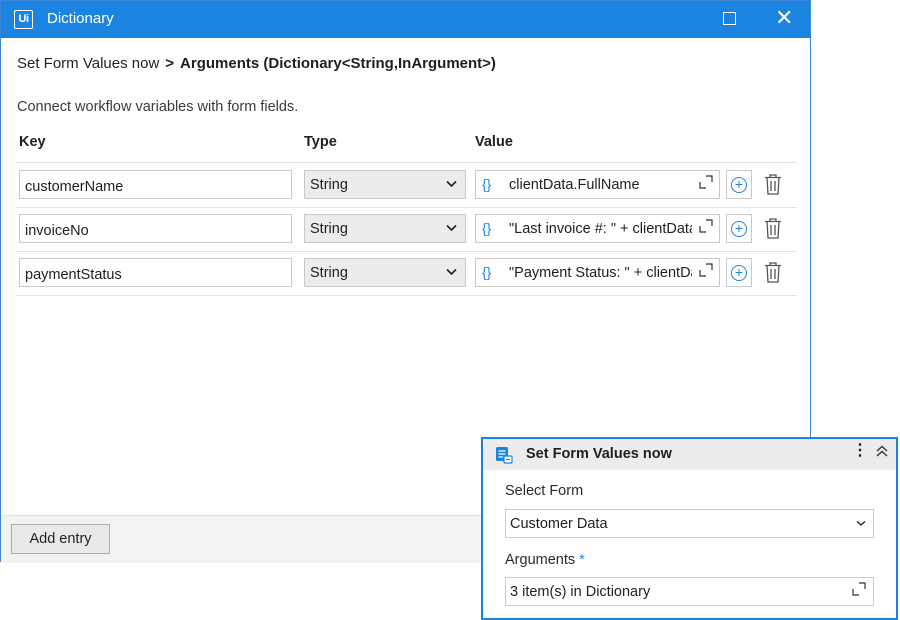  What do you see at coordinates (32, 142) in the screenshot?
I see `column-header-key: Key` at bounding box center [32, 142].